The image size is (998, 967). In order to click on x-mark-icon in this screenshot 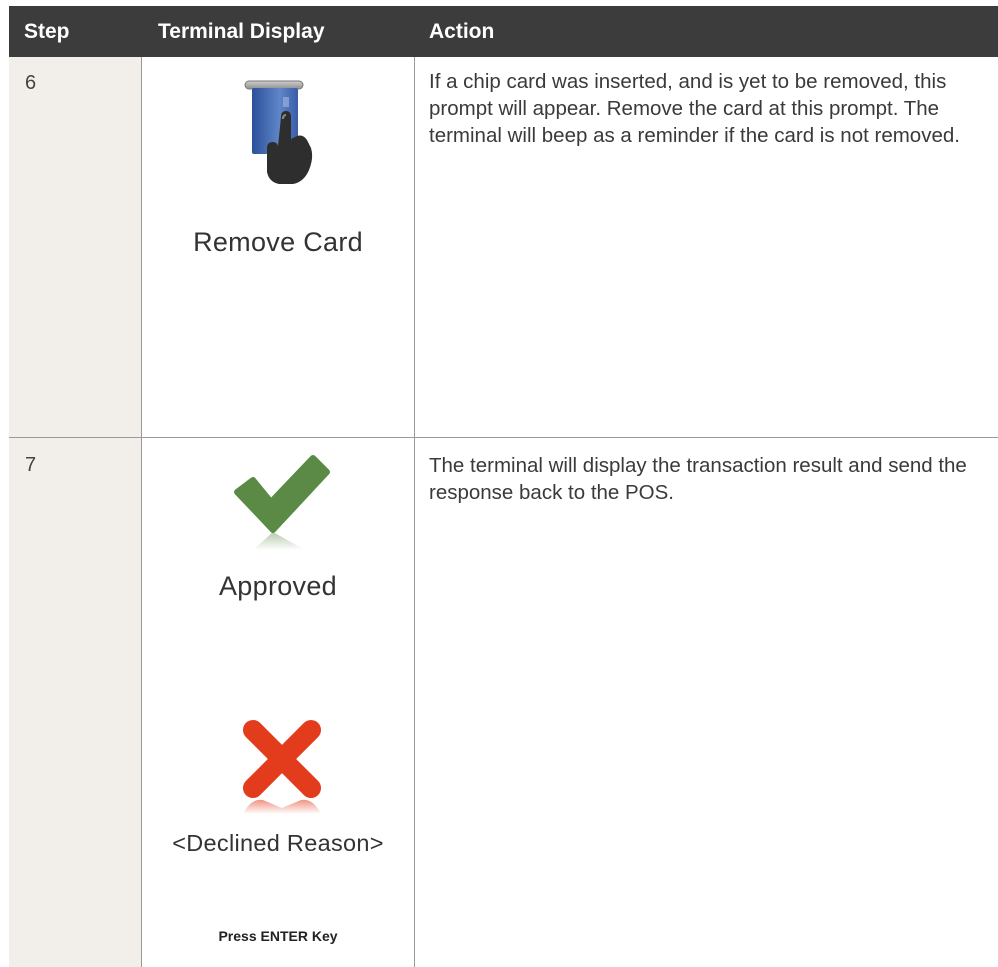, I will do `click(282, 767)`.